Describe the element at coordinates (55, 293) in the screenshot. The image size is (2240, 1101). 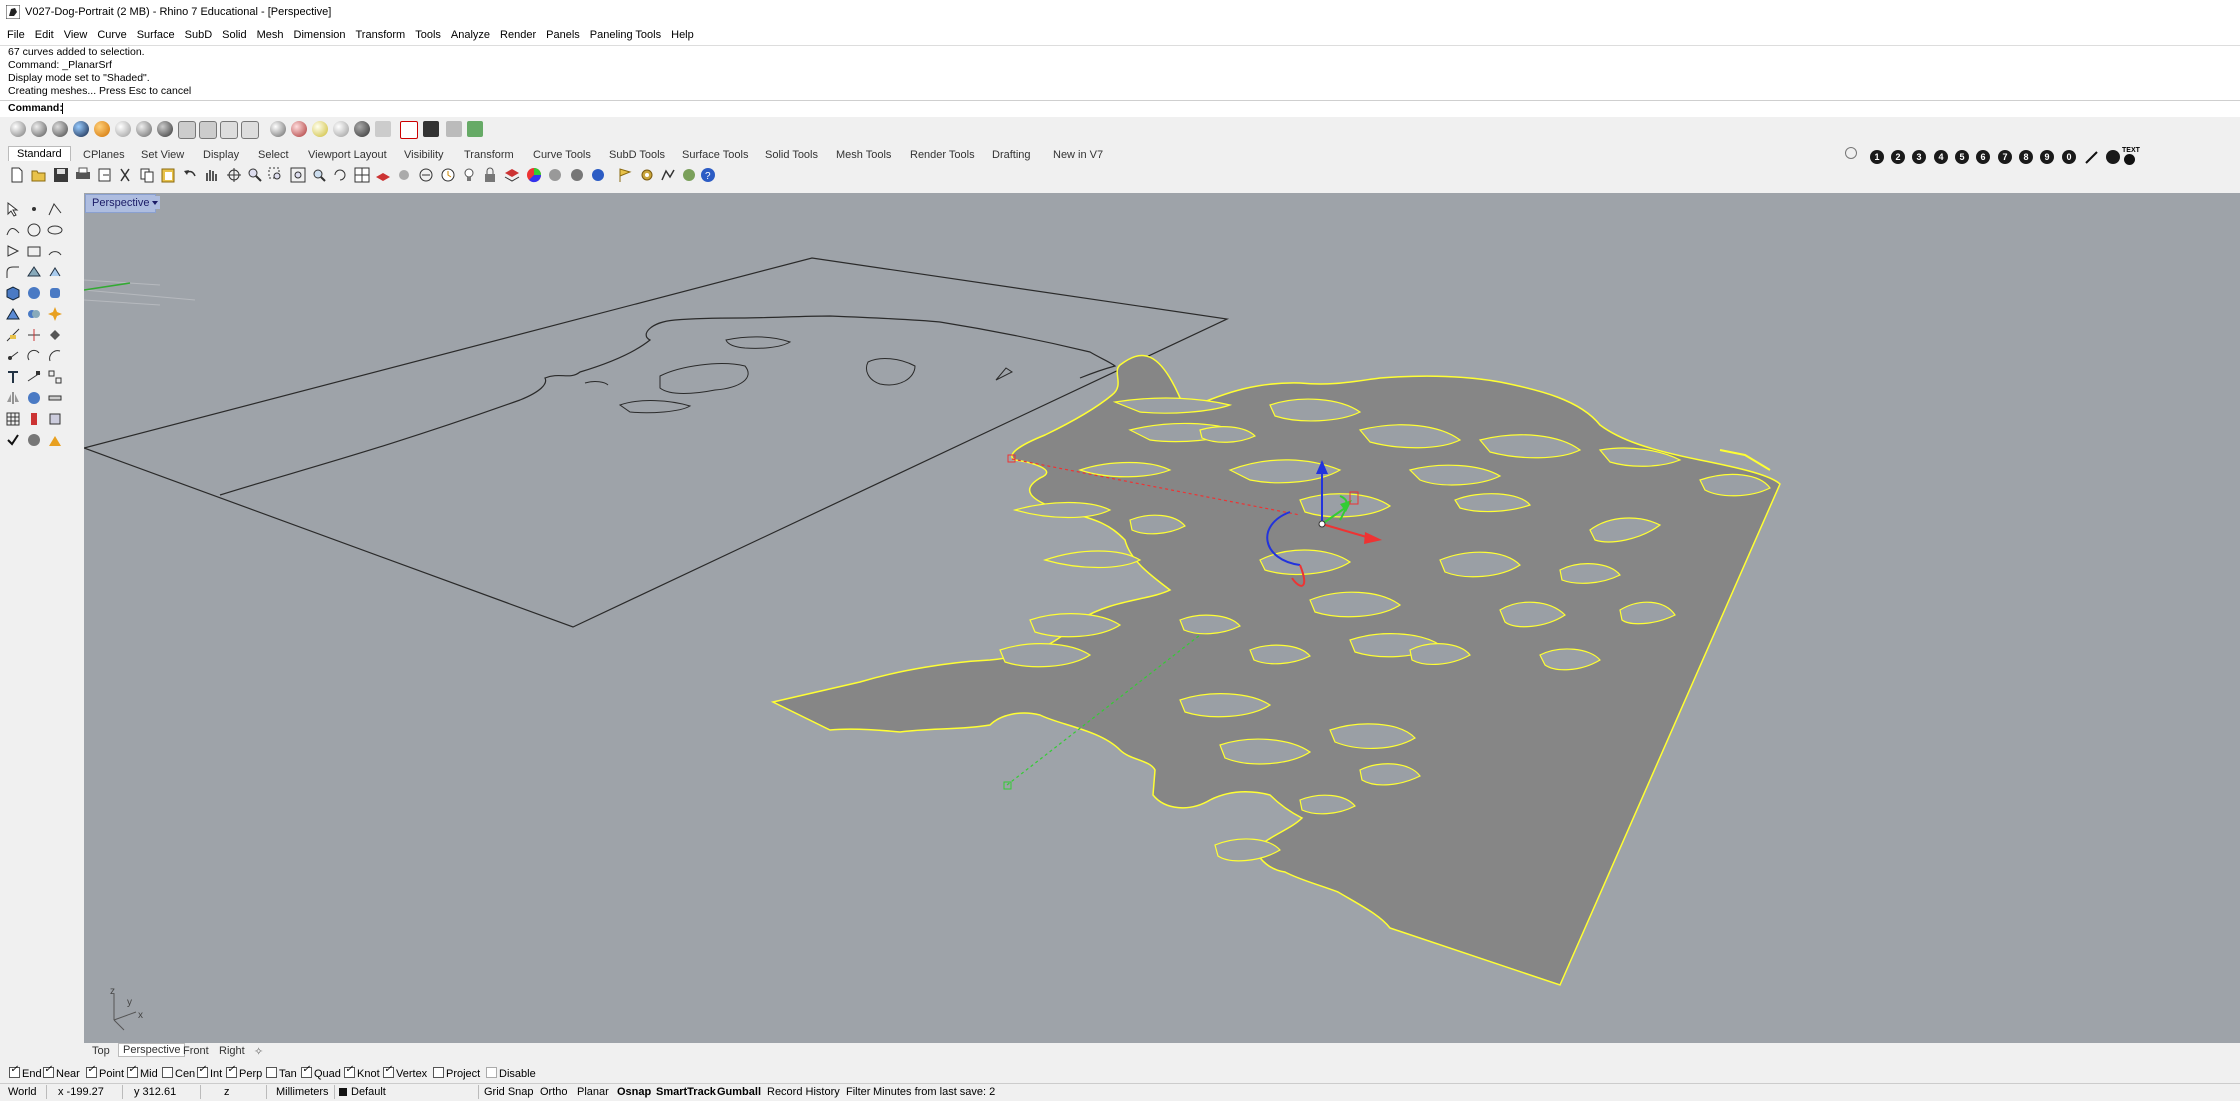
I see `cylinder-icon` at that location.